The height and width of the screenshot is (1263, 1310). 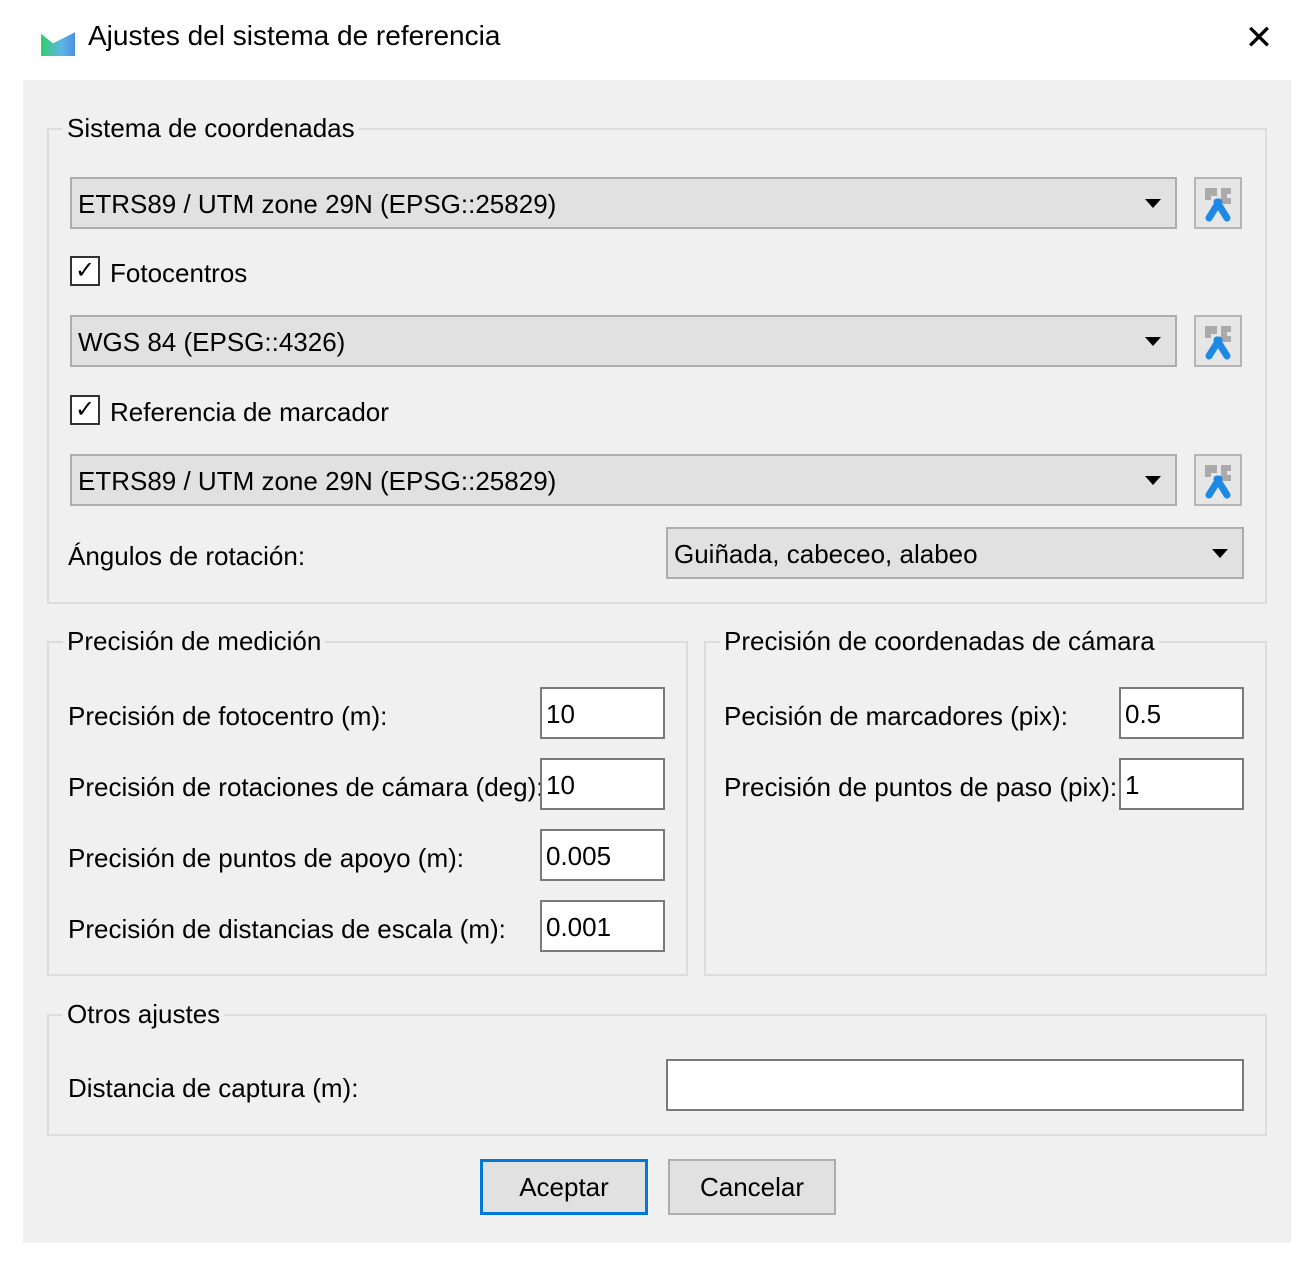 What do you see at coordinates (602, 784) in the screenshot?
I see `camera-rotation-precision-input: 10` at bounding box center [602, 784].